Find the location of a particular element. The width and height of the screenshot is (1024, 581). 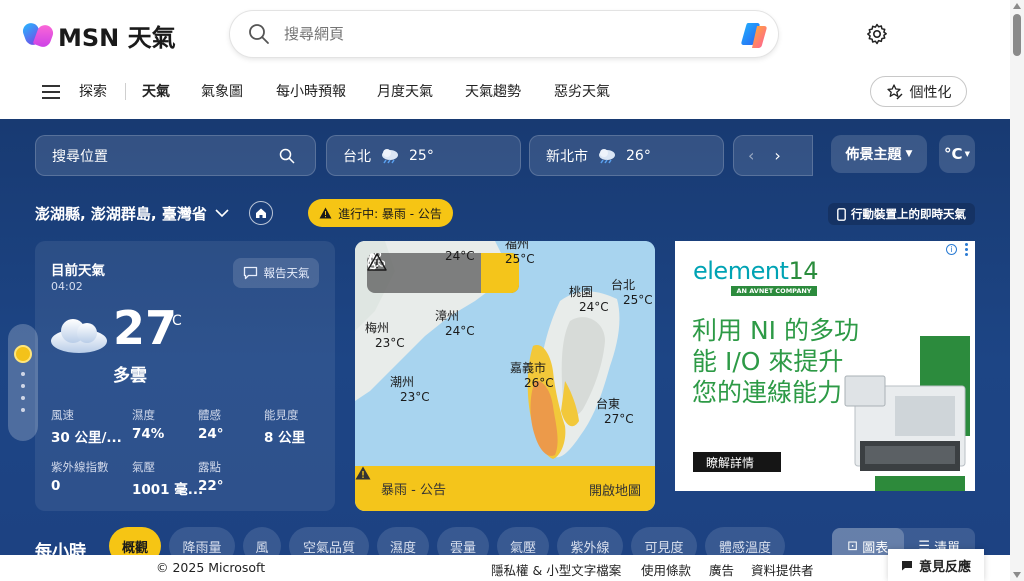

active-alert-pill: 進行中: 暴雨 - 公告 is located at coordinates (380, 213).